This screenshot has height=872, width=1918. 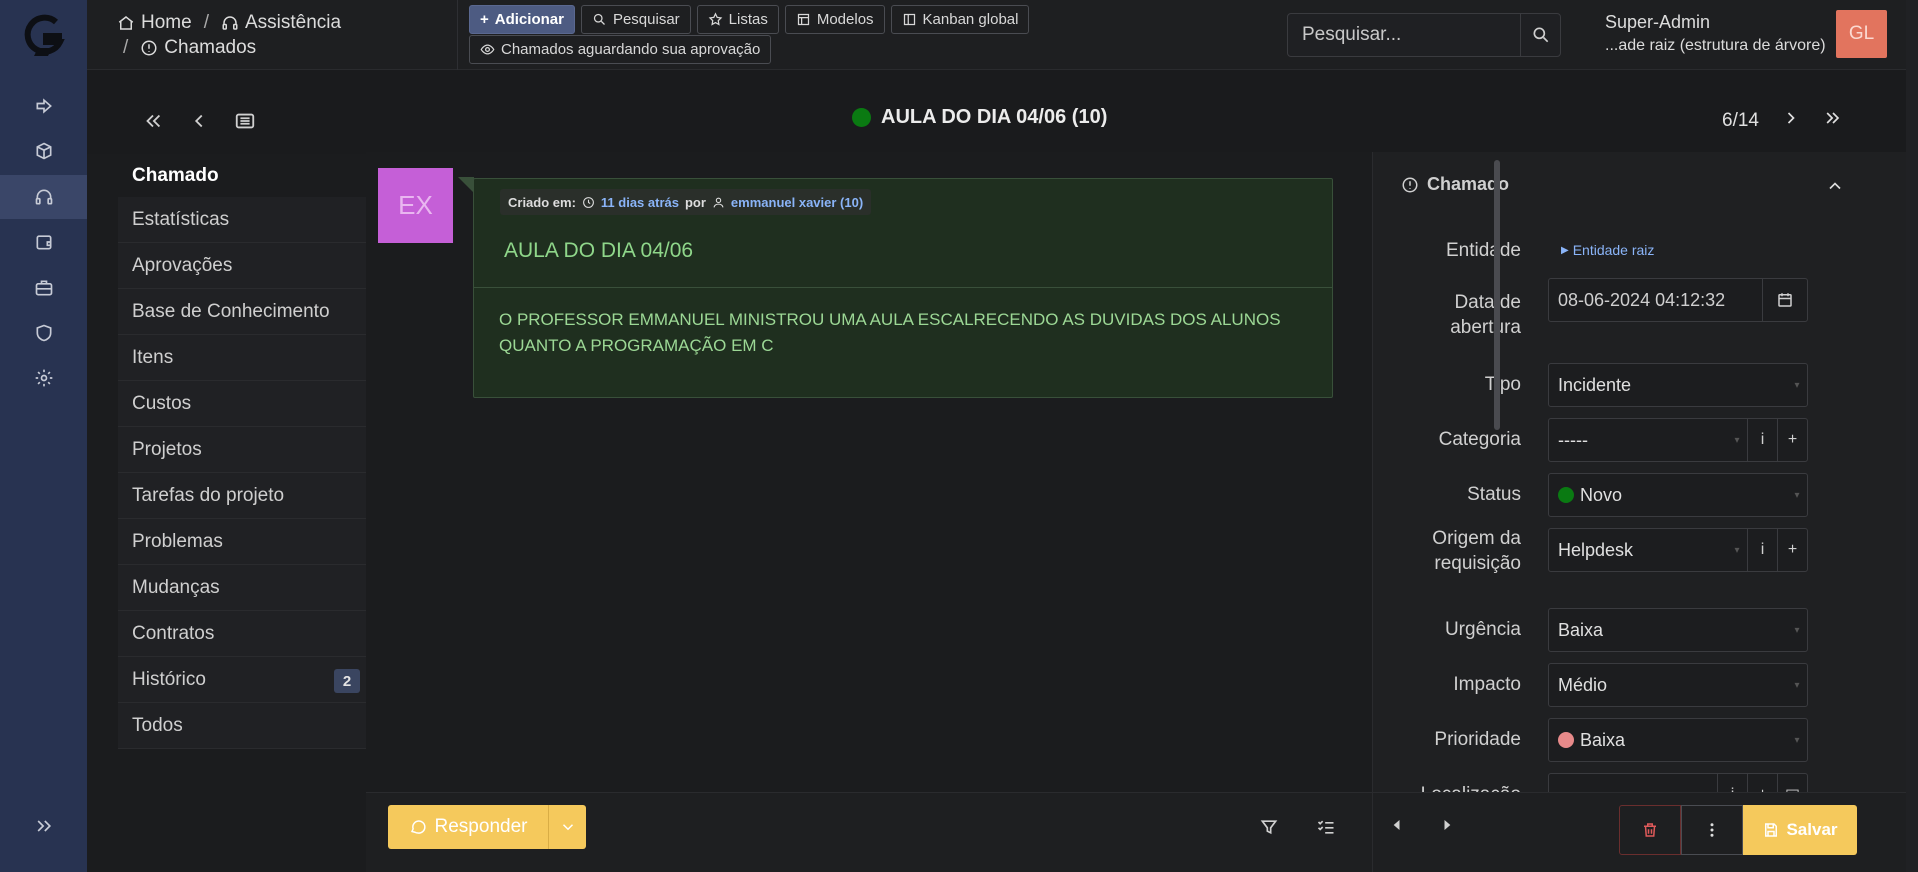 I want to click on tab-item-4: Itens, so click(x=242, y=358).